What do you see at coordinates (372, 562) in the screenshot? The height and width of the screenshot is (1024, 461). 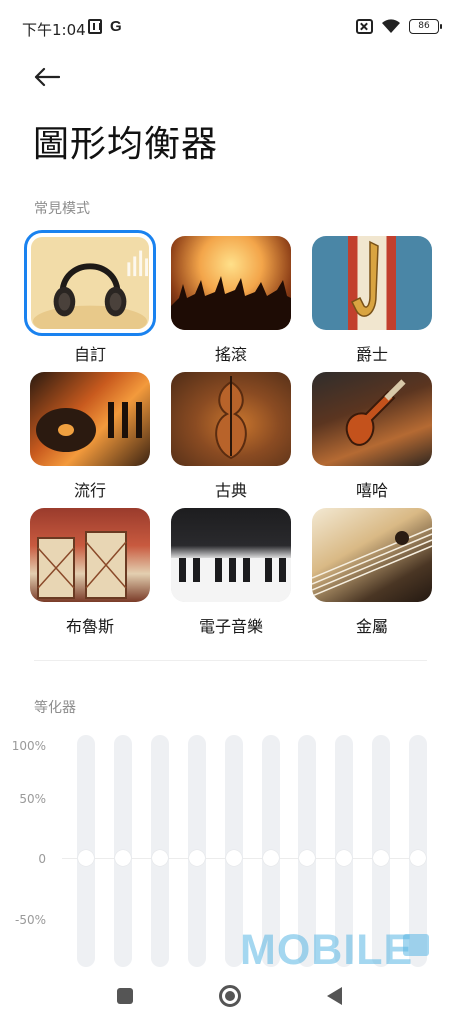 I see `guitar-strings-icon` at bounding box center [372, 562].